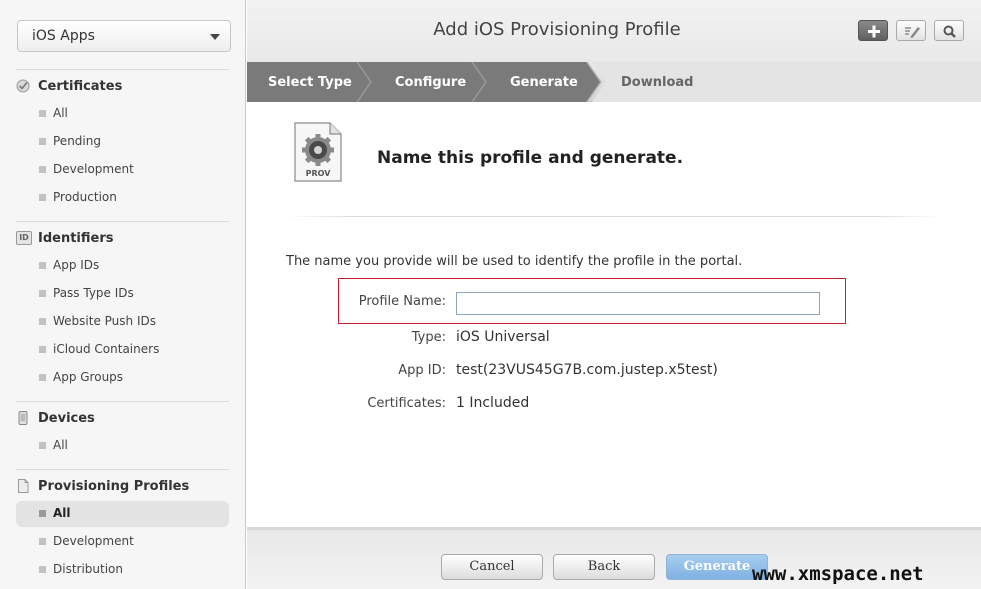  I want to click on sidebar-item-label: App Groups, so click(88, 377).